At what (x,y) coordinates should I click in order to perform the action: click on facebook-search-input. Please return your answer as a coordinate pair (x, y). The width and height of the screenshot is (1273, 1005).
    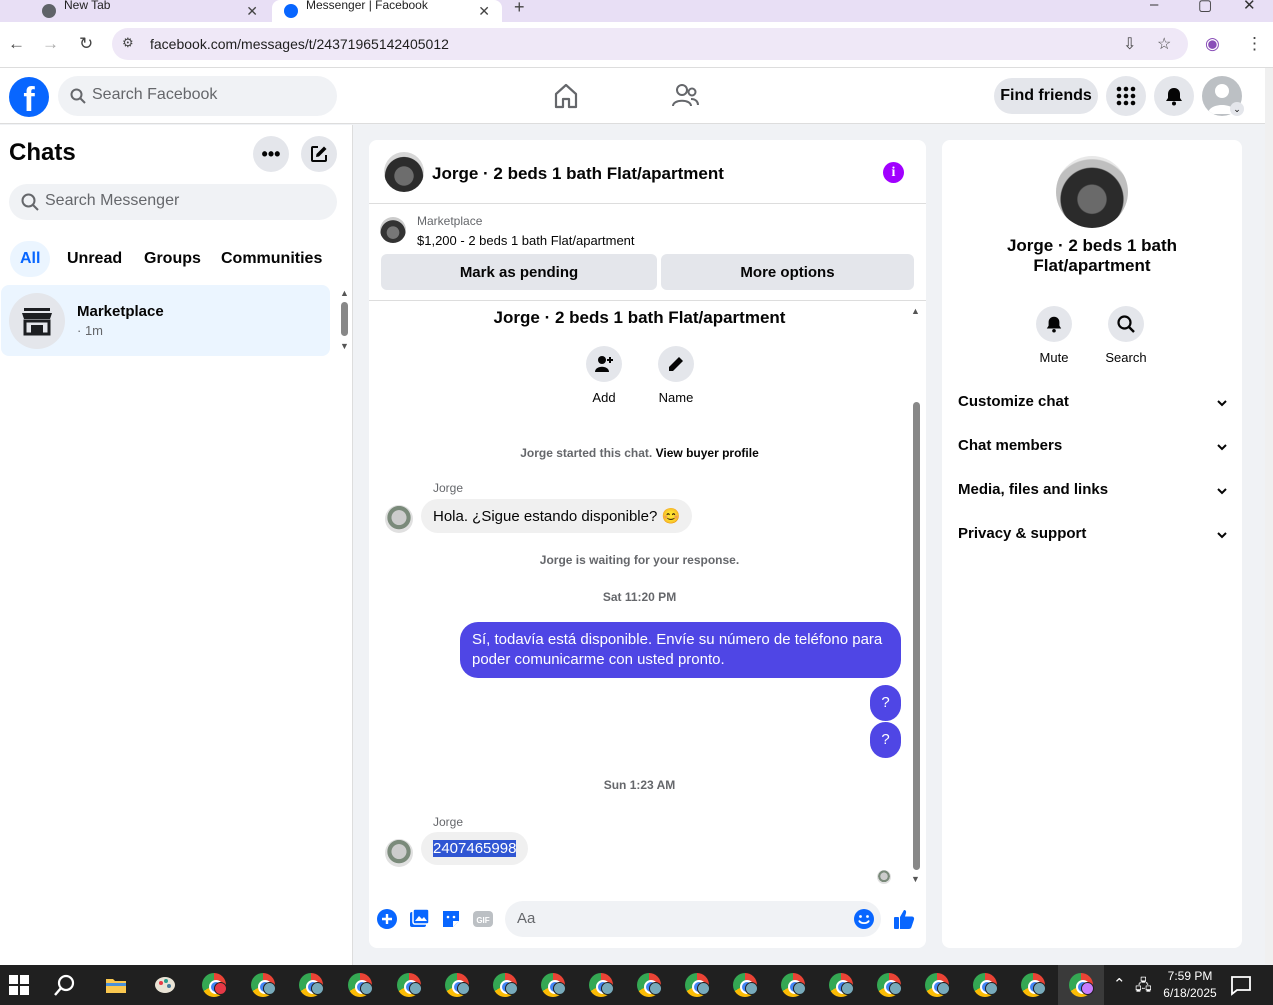
    Looking at the image, I should click on (207, 95).